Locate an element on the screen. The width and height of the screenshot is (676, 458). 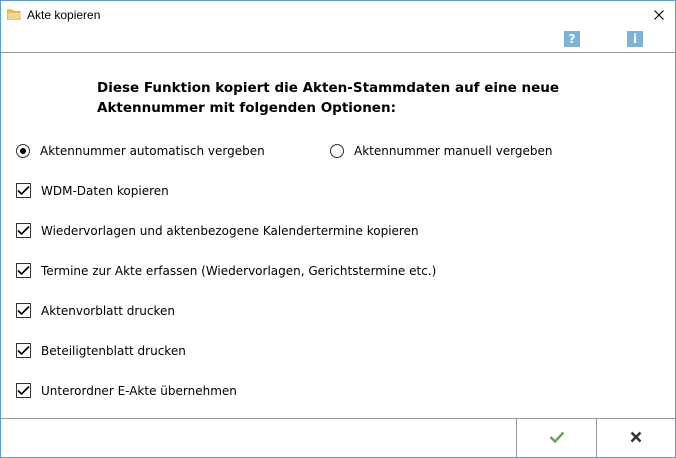
x-icon is located at coordinates (636, 438).